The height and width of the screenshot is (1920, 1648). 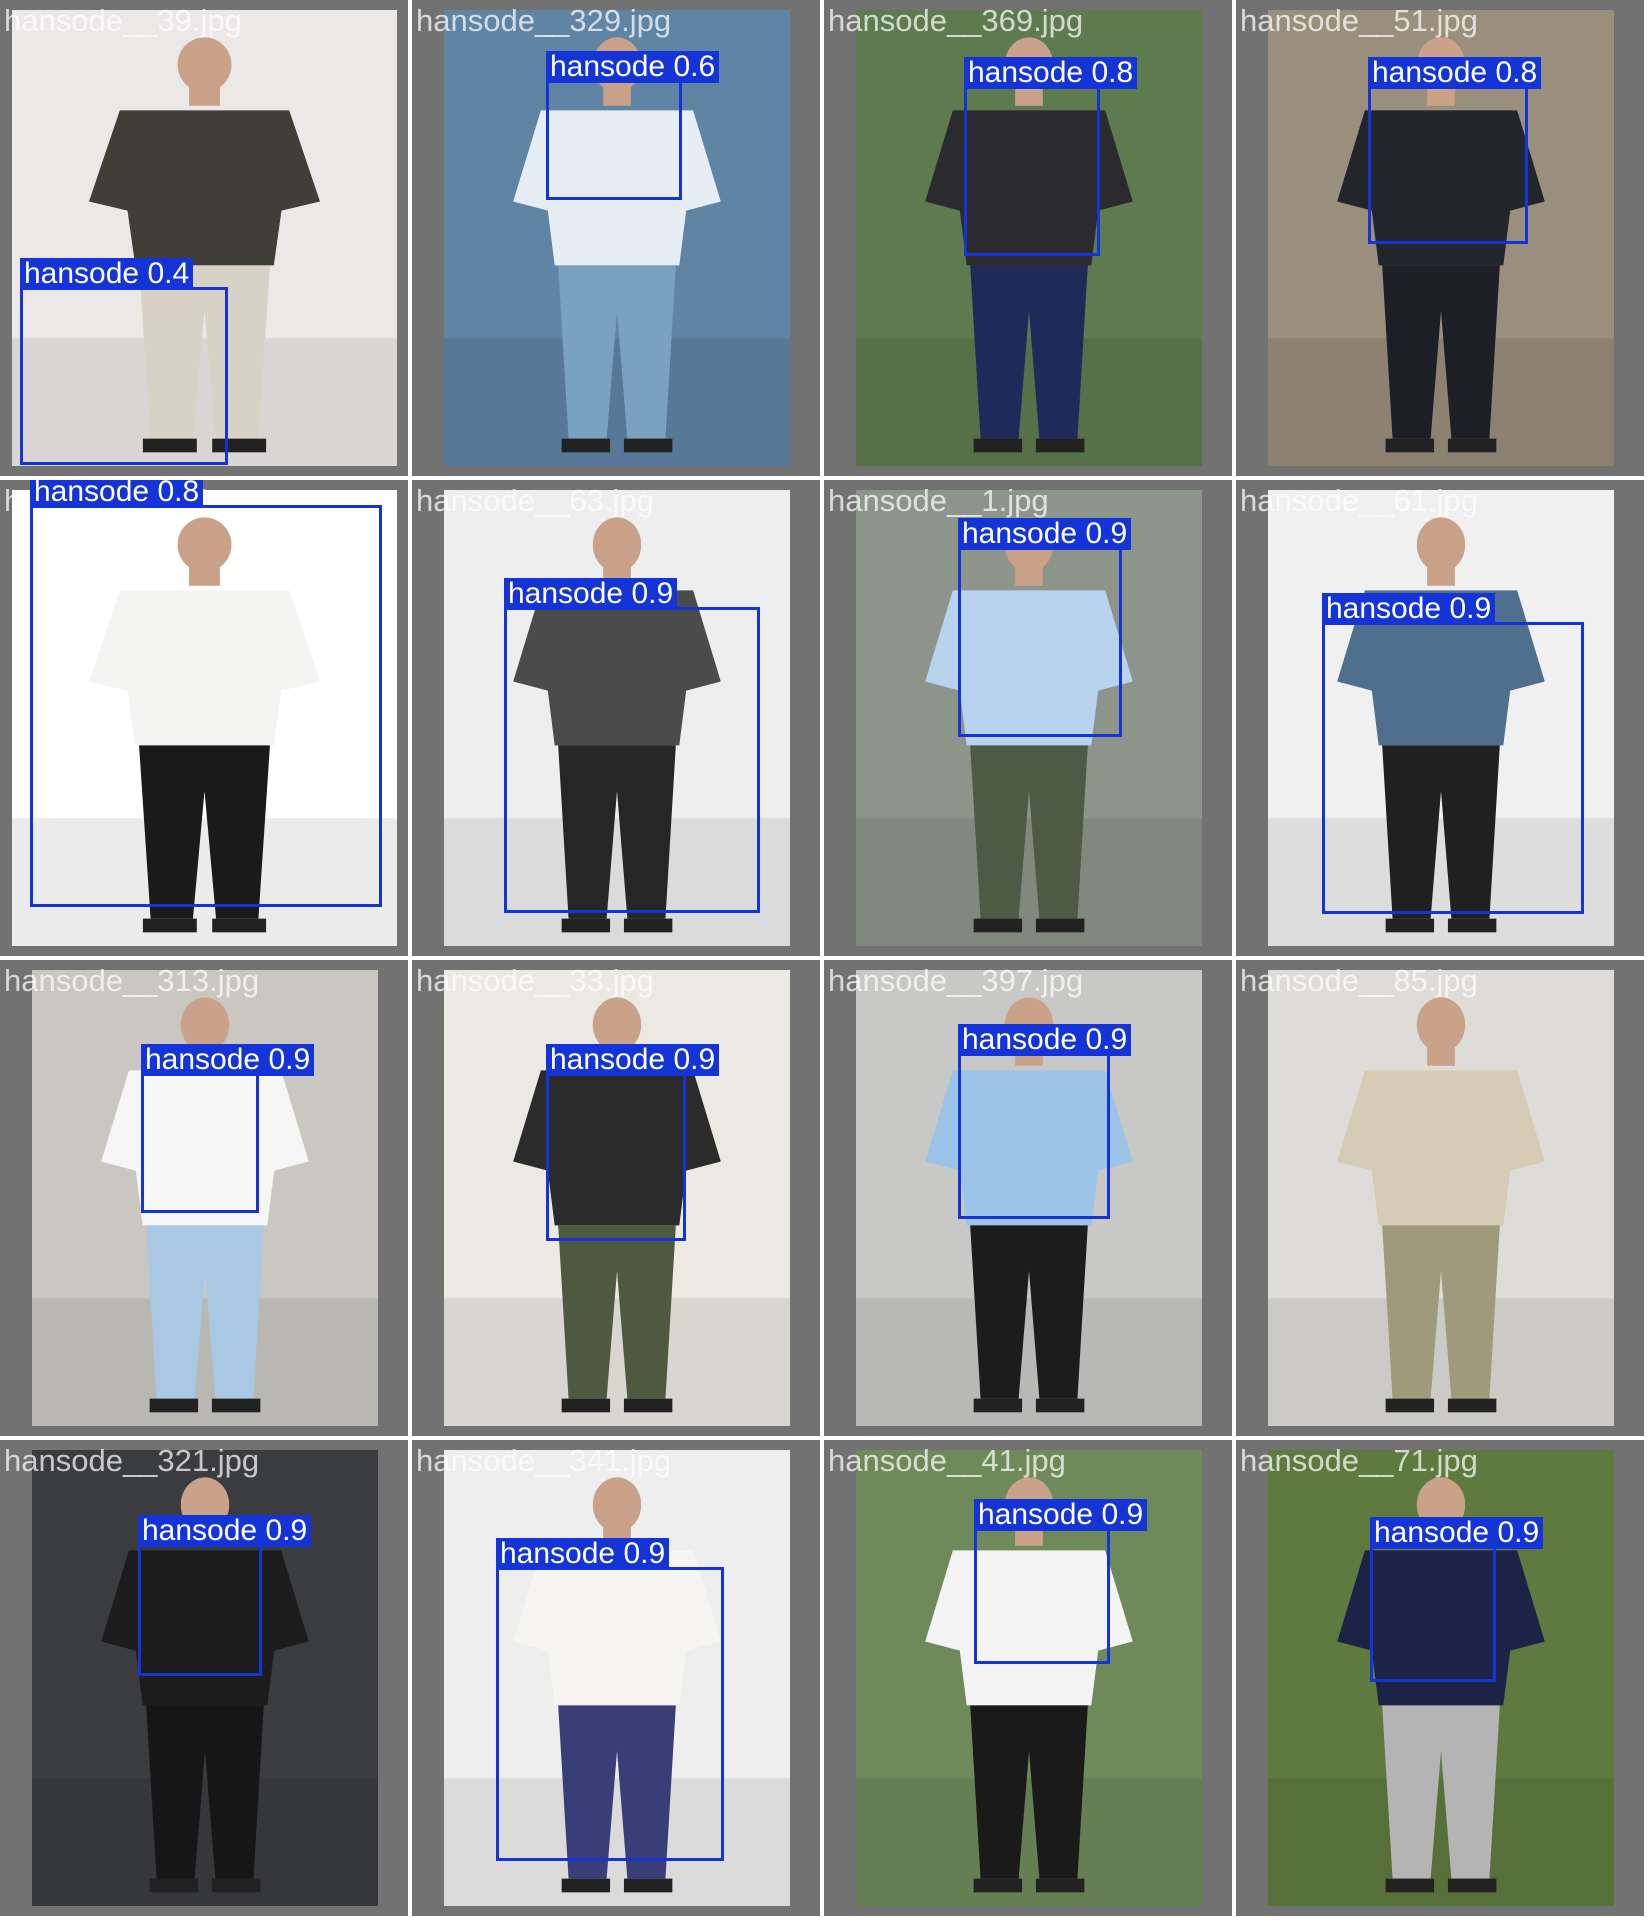 I want to click on detection-box: hansode 0.6, so click(x=633, y=125).